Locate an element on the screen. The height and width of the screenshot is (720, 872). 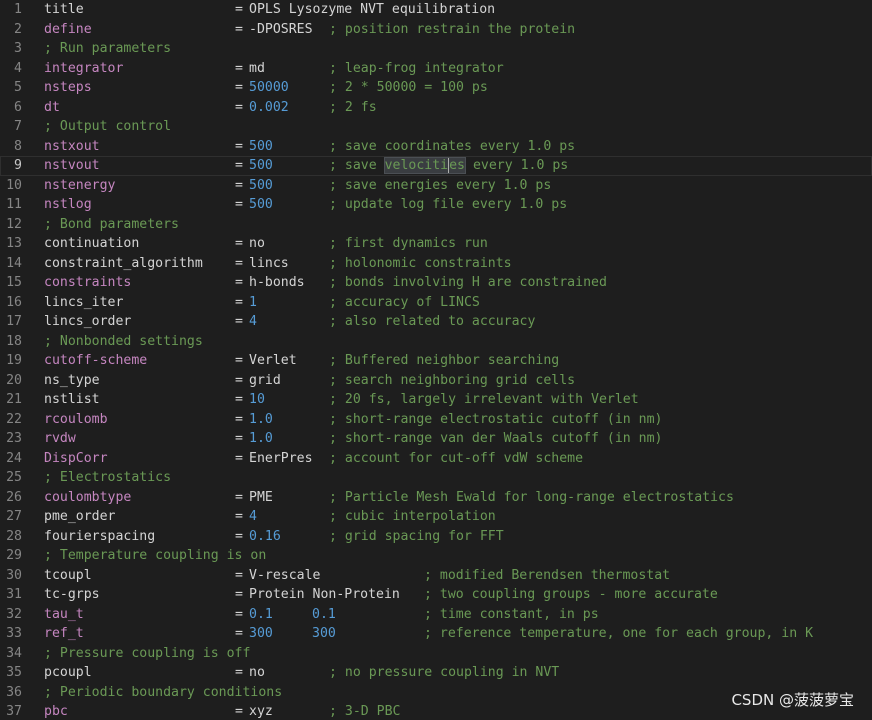
param-key: constraint_algorithm is located at coordinates (123, 263).